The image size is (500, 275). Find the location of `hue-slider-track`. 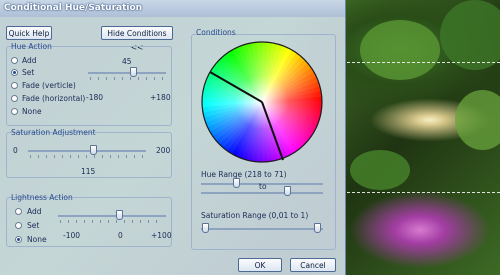

hue-slider-track is located at coordinates (127, 73).